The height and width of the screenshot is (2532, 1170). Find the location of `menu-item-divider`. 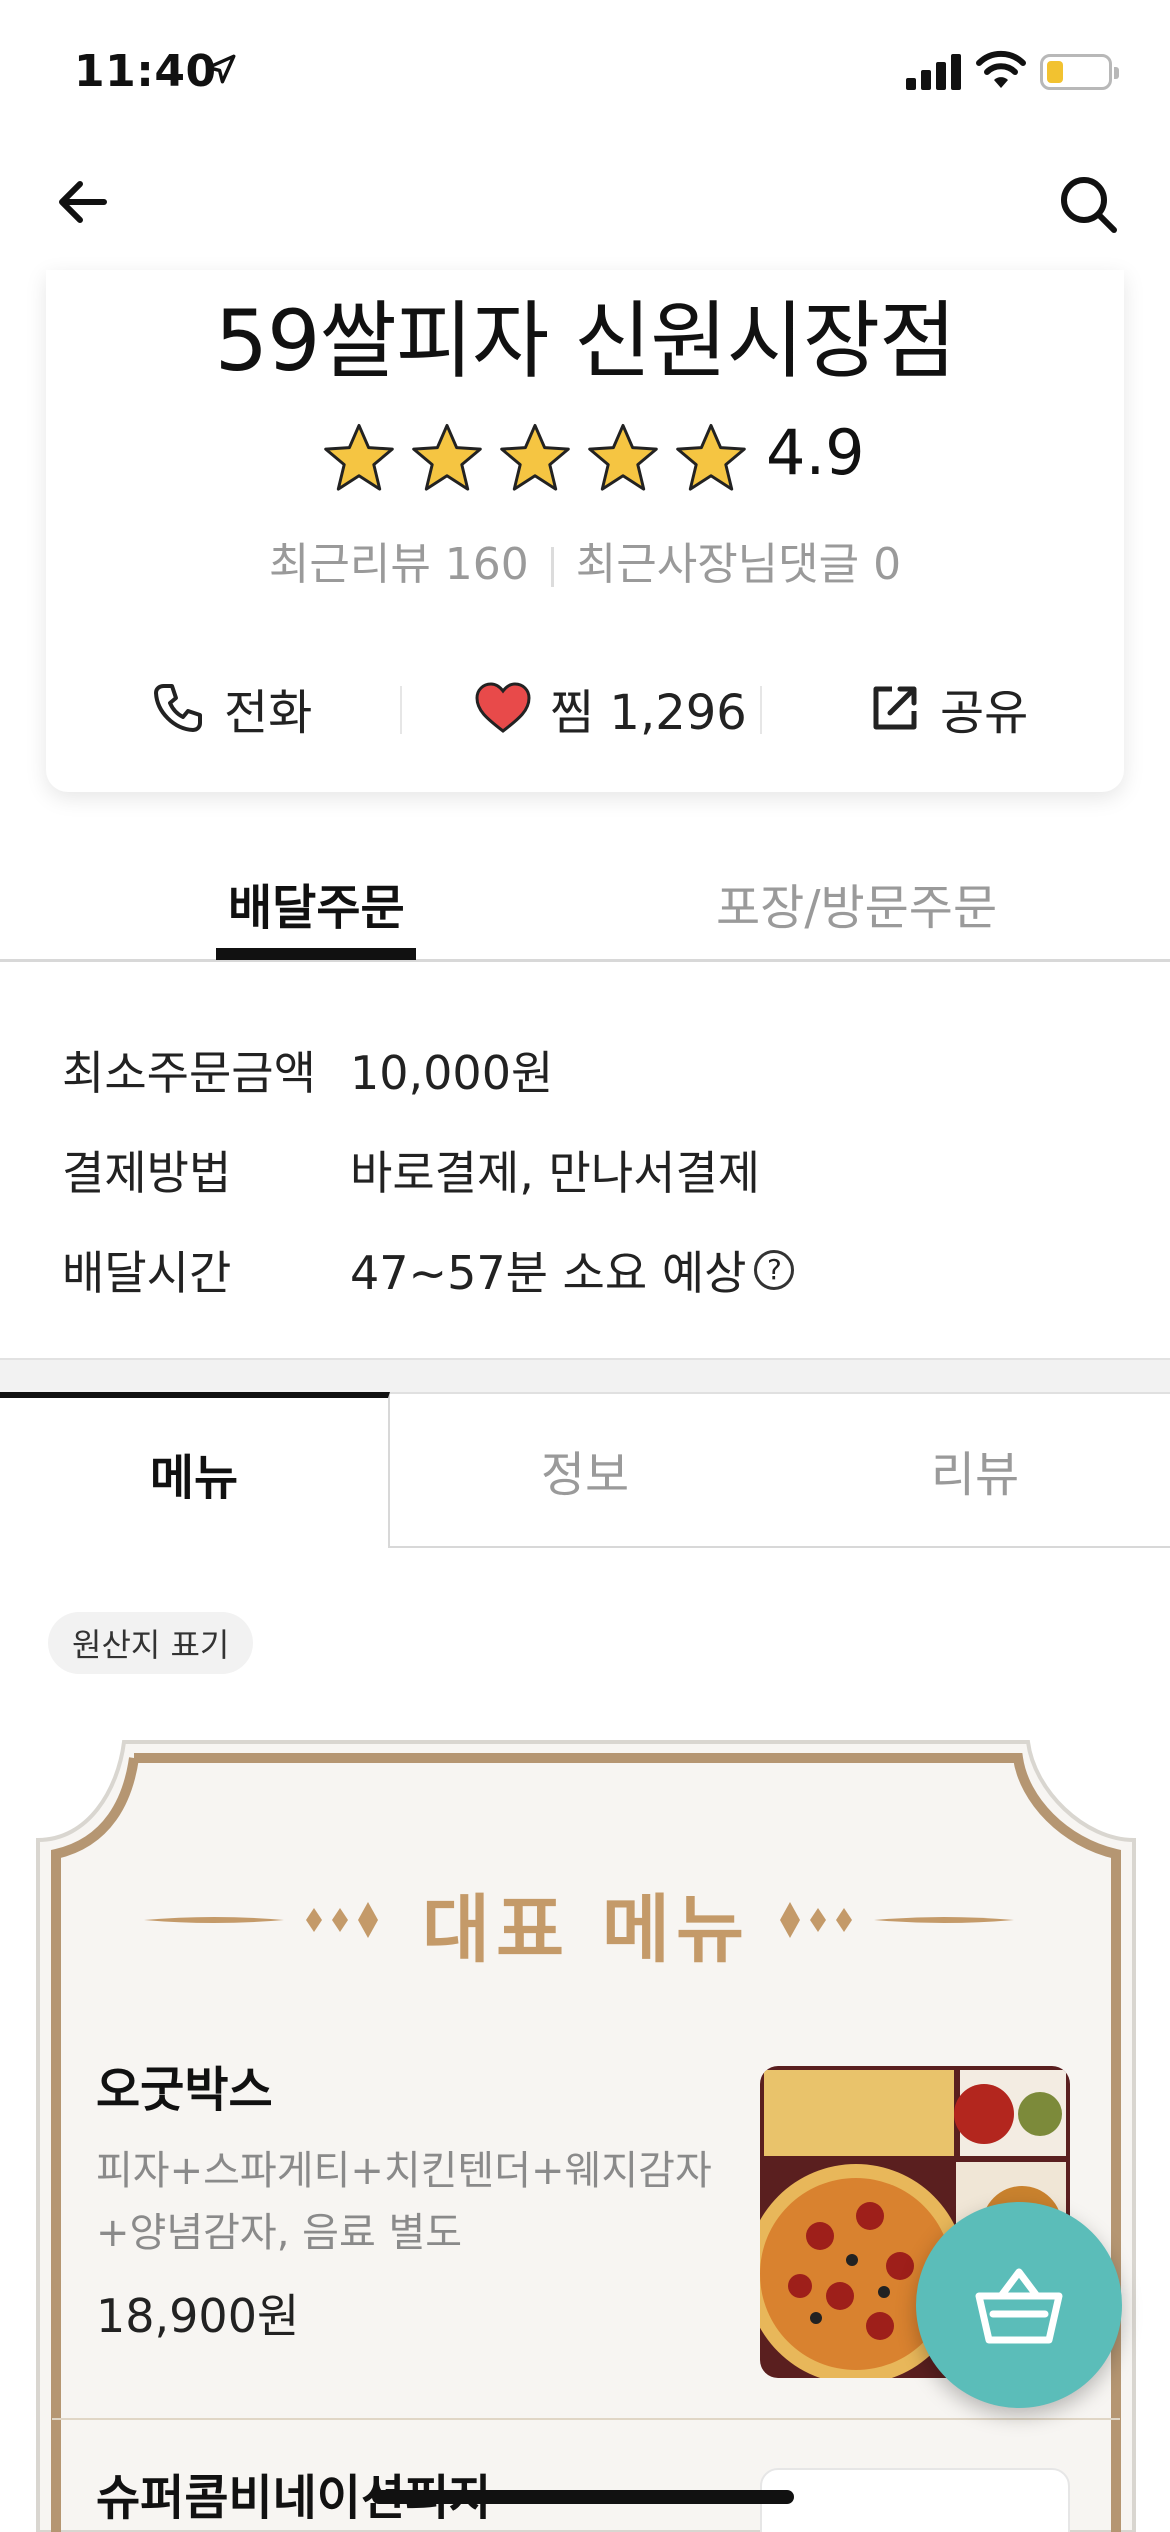

menu-item-divider is located at coordinates (586, 2419).